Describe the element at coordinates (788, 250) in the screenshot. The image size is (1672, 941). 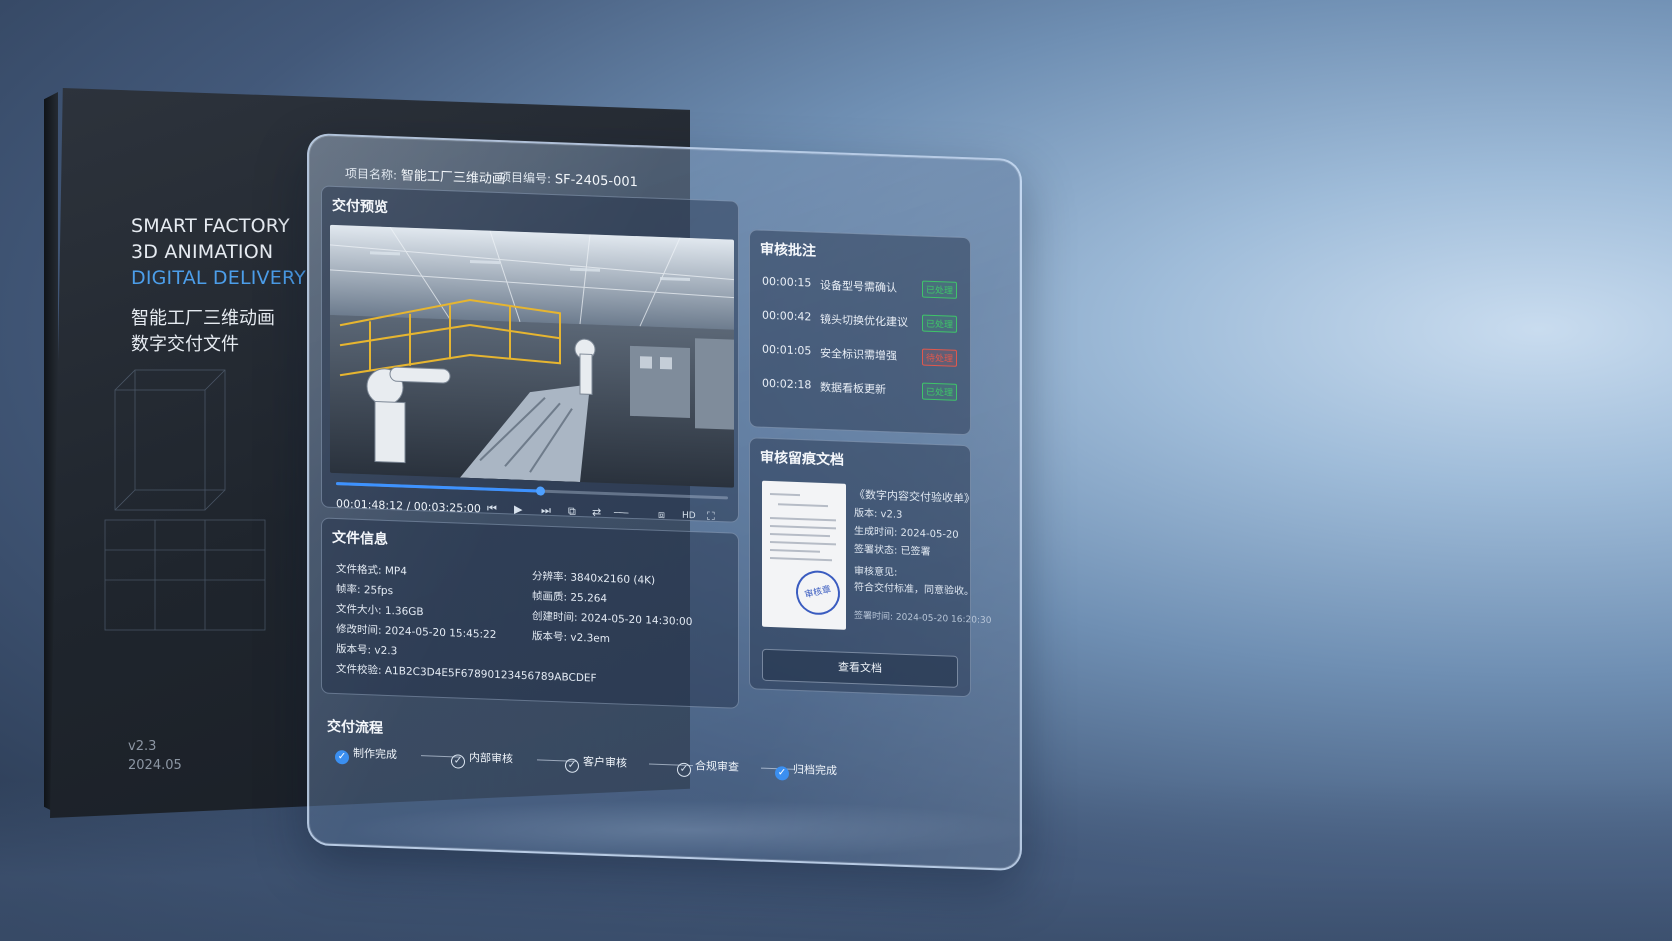
I see `review-title: 审核批注` at that location.